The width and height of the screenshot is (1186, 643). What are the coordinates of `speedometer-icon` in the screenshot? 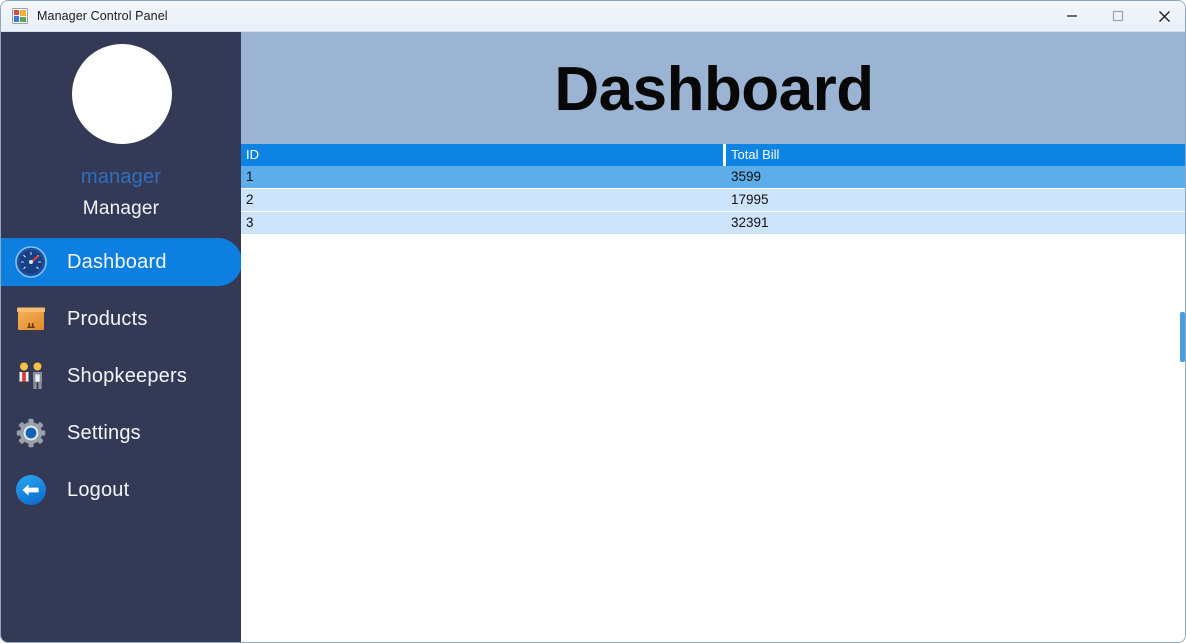 It's located at (31, 262).